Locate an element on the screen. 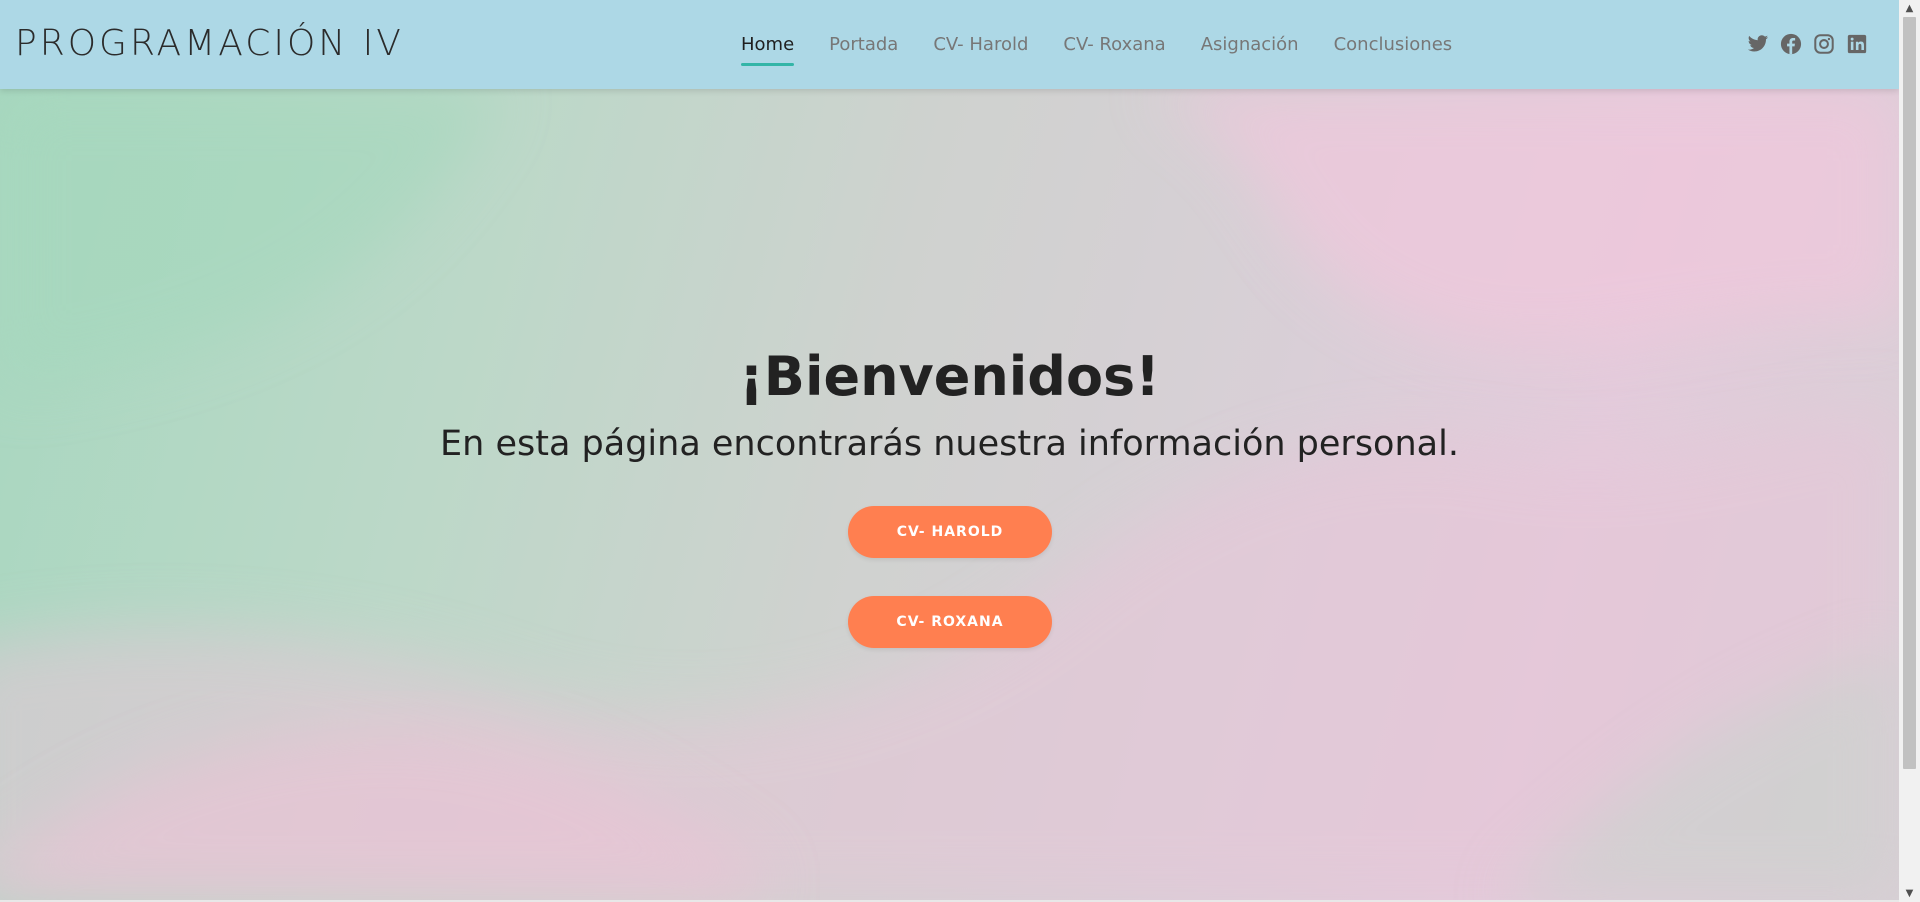 This screenshot has height=902, width=1920. cv-harold-button: CV- HAROLD is located at coordinates (950, 532).